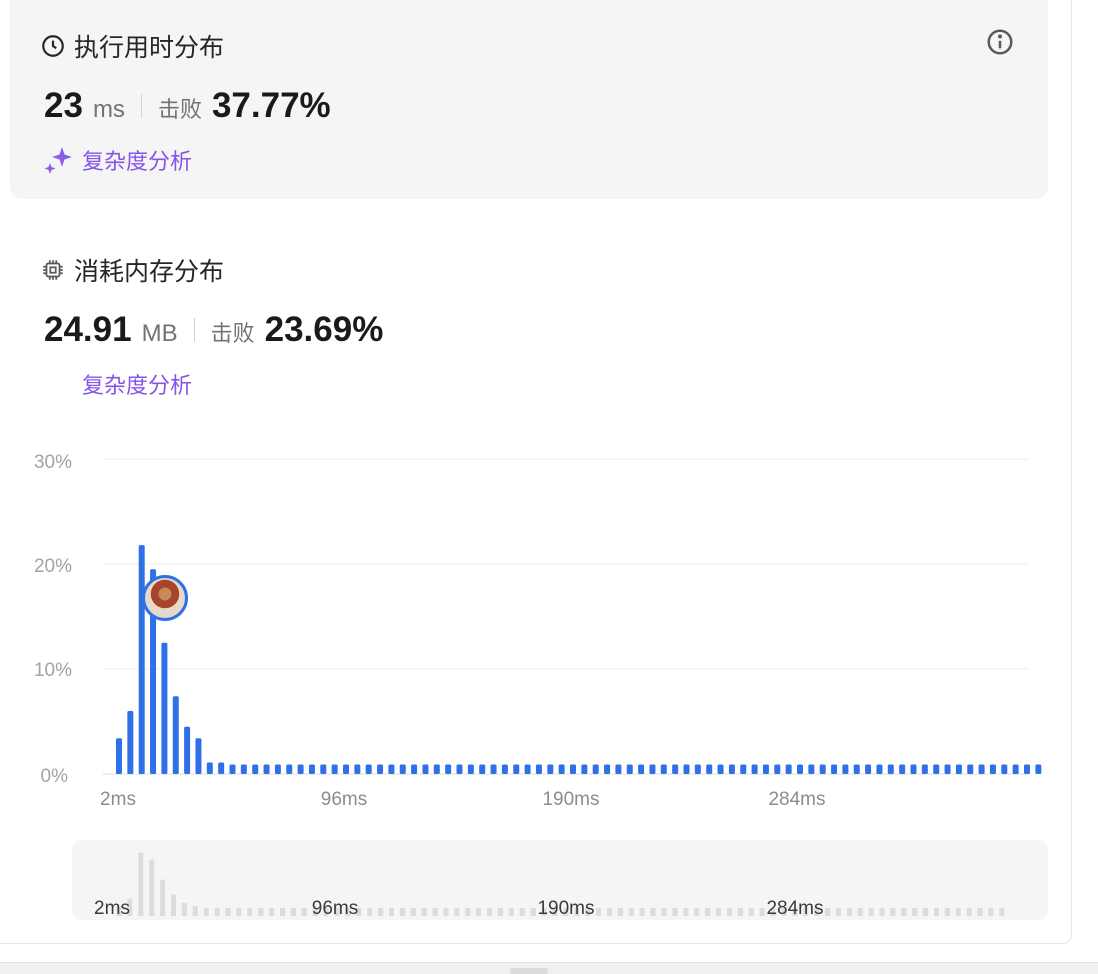 The width and height of the screenshot is (1098, 974). What do you see at coordinates (165, 598) in the screenshot?
I see `user-avatar` at bounding box center [165, 598].